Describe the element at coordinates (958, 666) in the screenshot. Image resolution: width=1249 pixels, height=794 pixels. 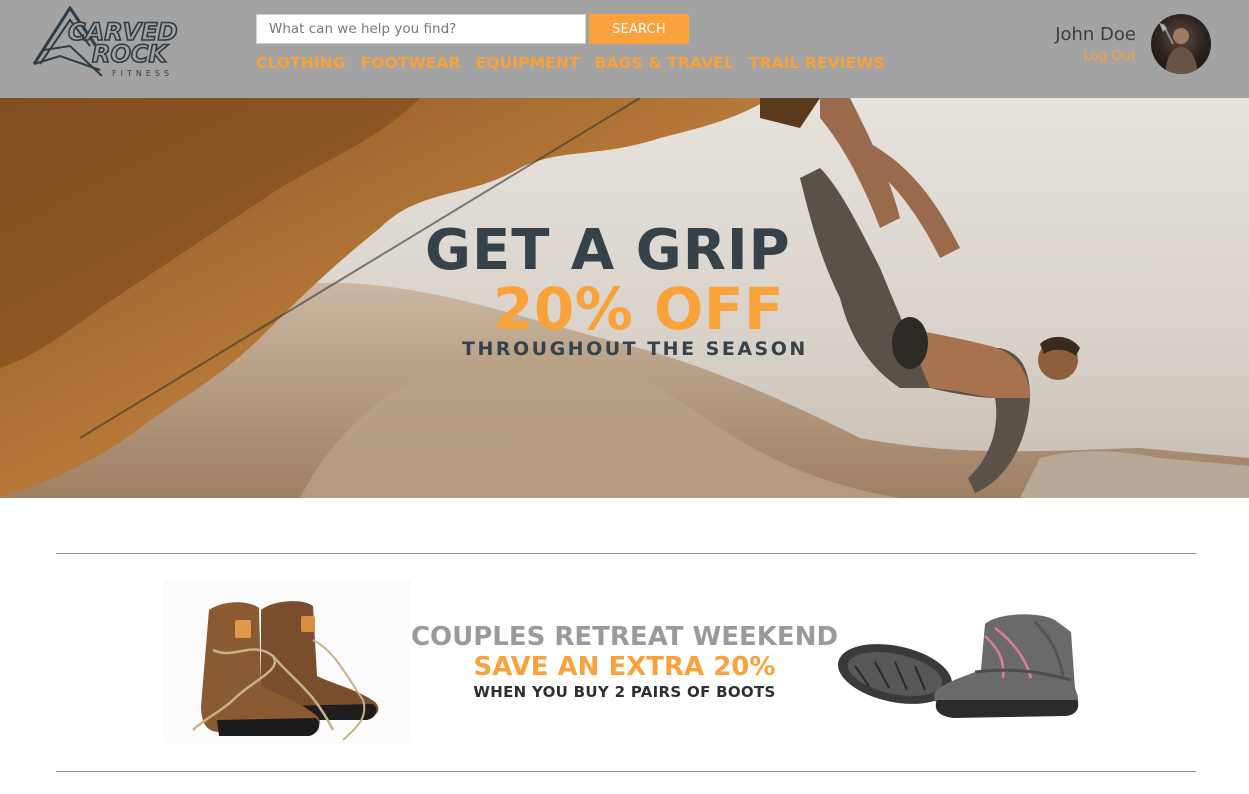
I see `gray-pink-hiking-boots-icon` at that location.